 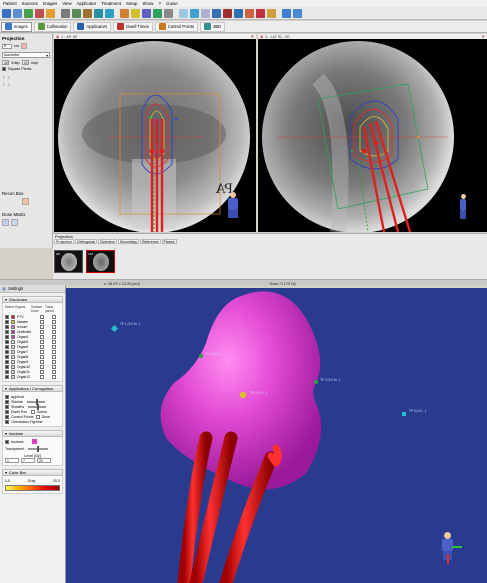 I want to click on organ-row: Organ6, so click(x=32, y=346).